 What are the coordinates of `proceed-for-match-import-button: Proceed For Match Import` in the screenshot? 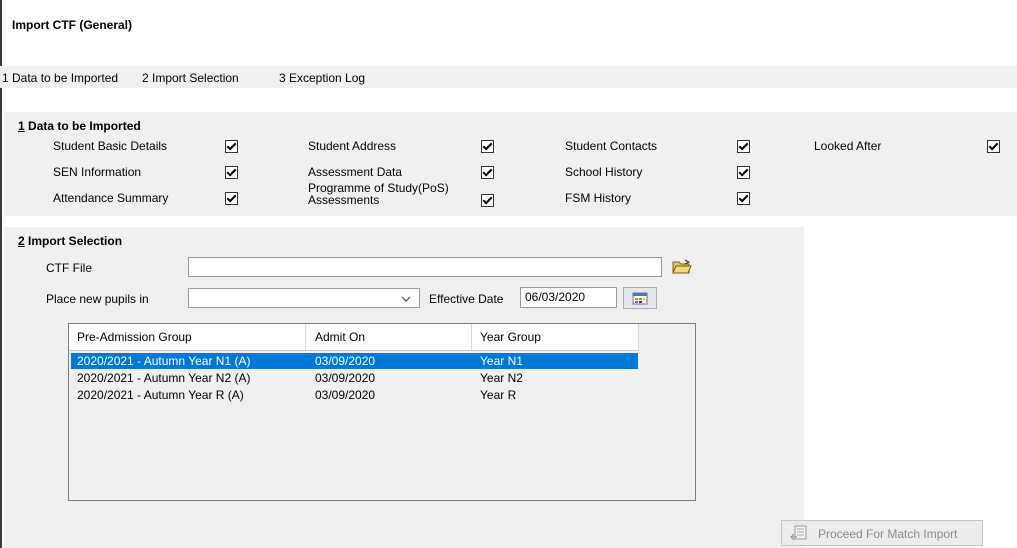 It's located at (882, 533).